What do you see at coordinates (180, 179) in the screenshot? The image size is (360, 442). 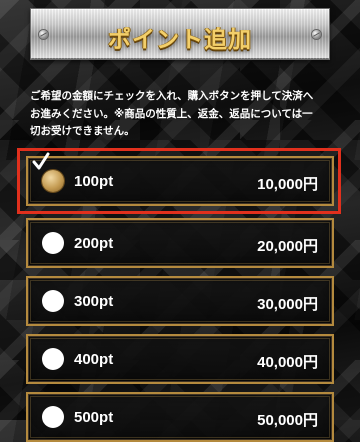 I see `option-100pt: 100pt 10,000円` at bounding box center [180, 179].